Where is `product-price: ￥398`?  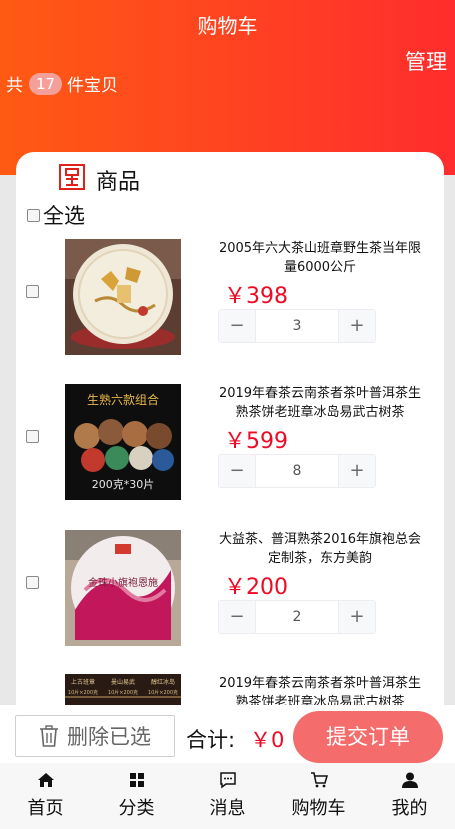 product-price: ￥398 is located at coordinates (256, 296).